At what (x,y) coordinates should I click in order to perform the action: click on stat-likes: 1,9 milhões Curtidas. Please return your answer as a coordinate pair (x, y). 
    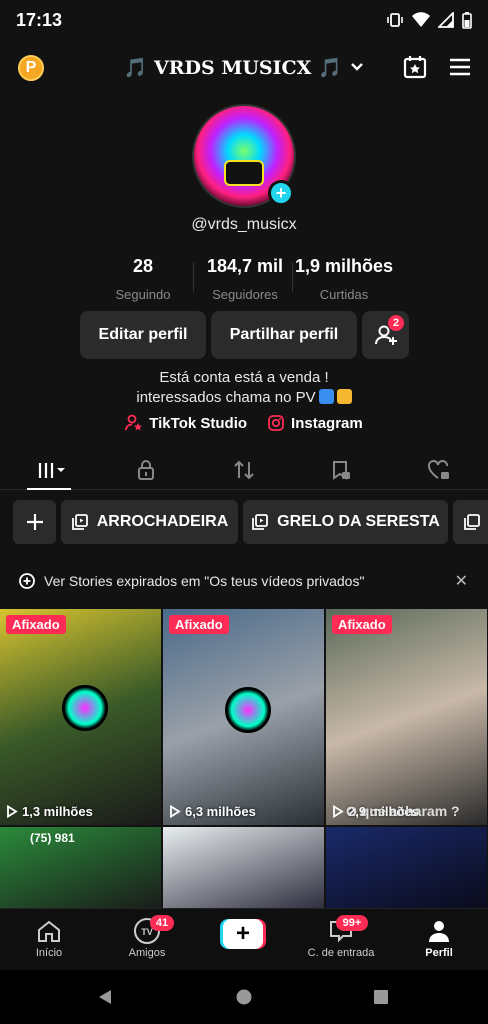
    Looking at the image, I should click on (344, 279).